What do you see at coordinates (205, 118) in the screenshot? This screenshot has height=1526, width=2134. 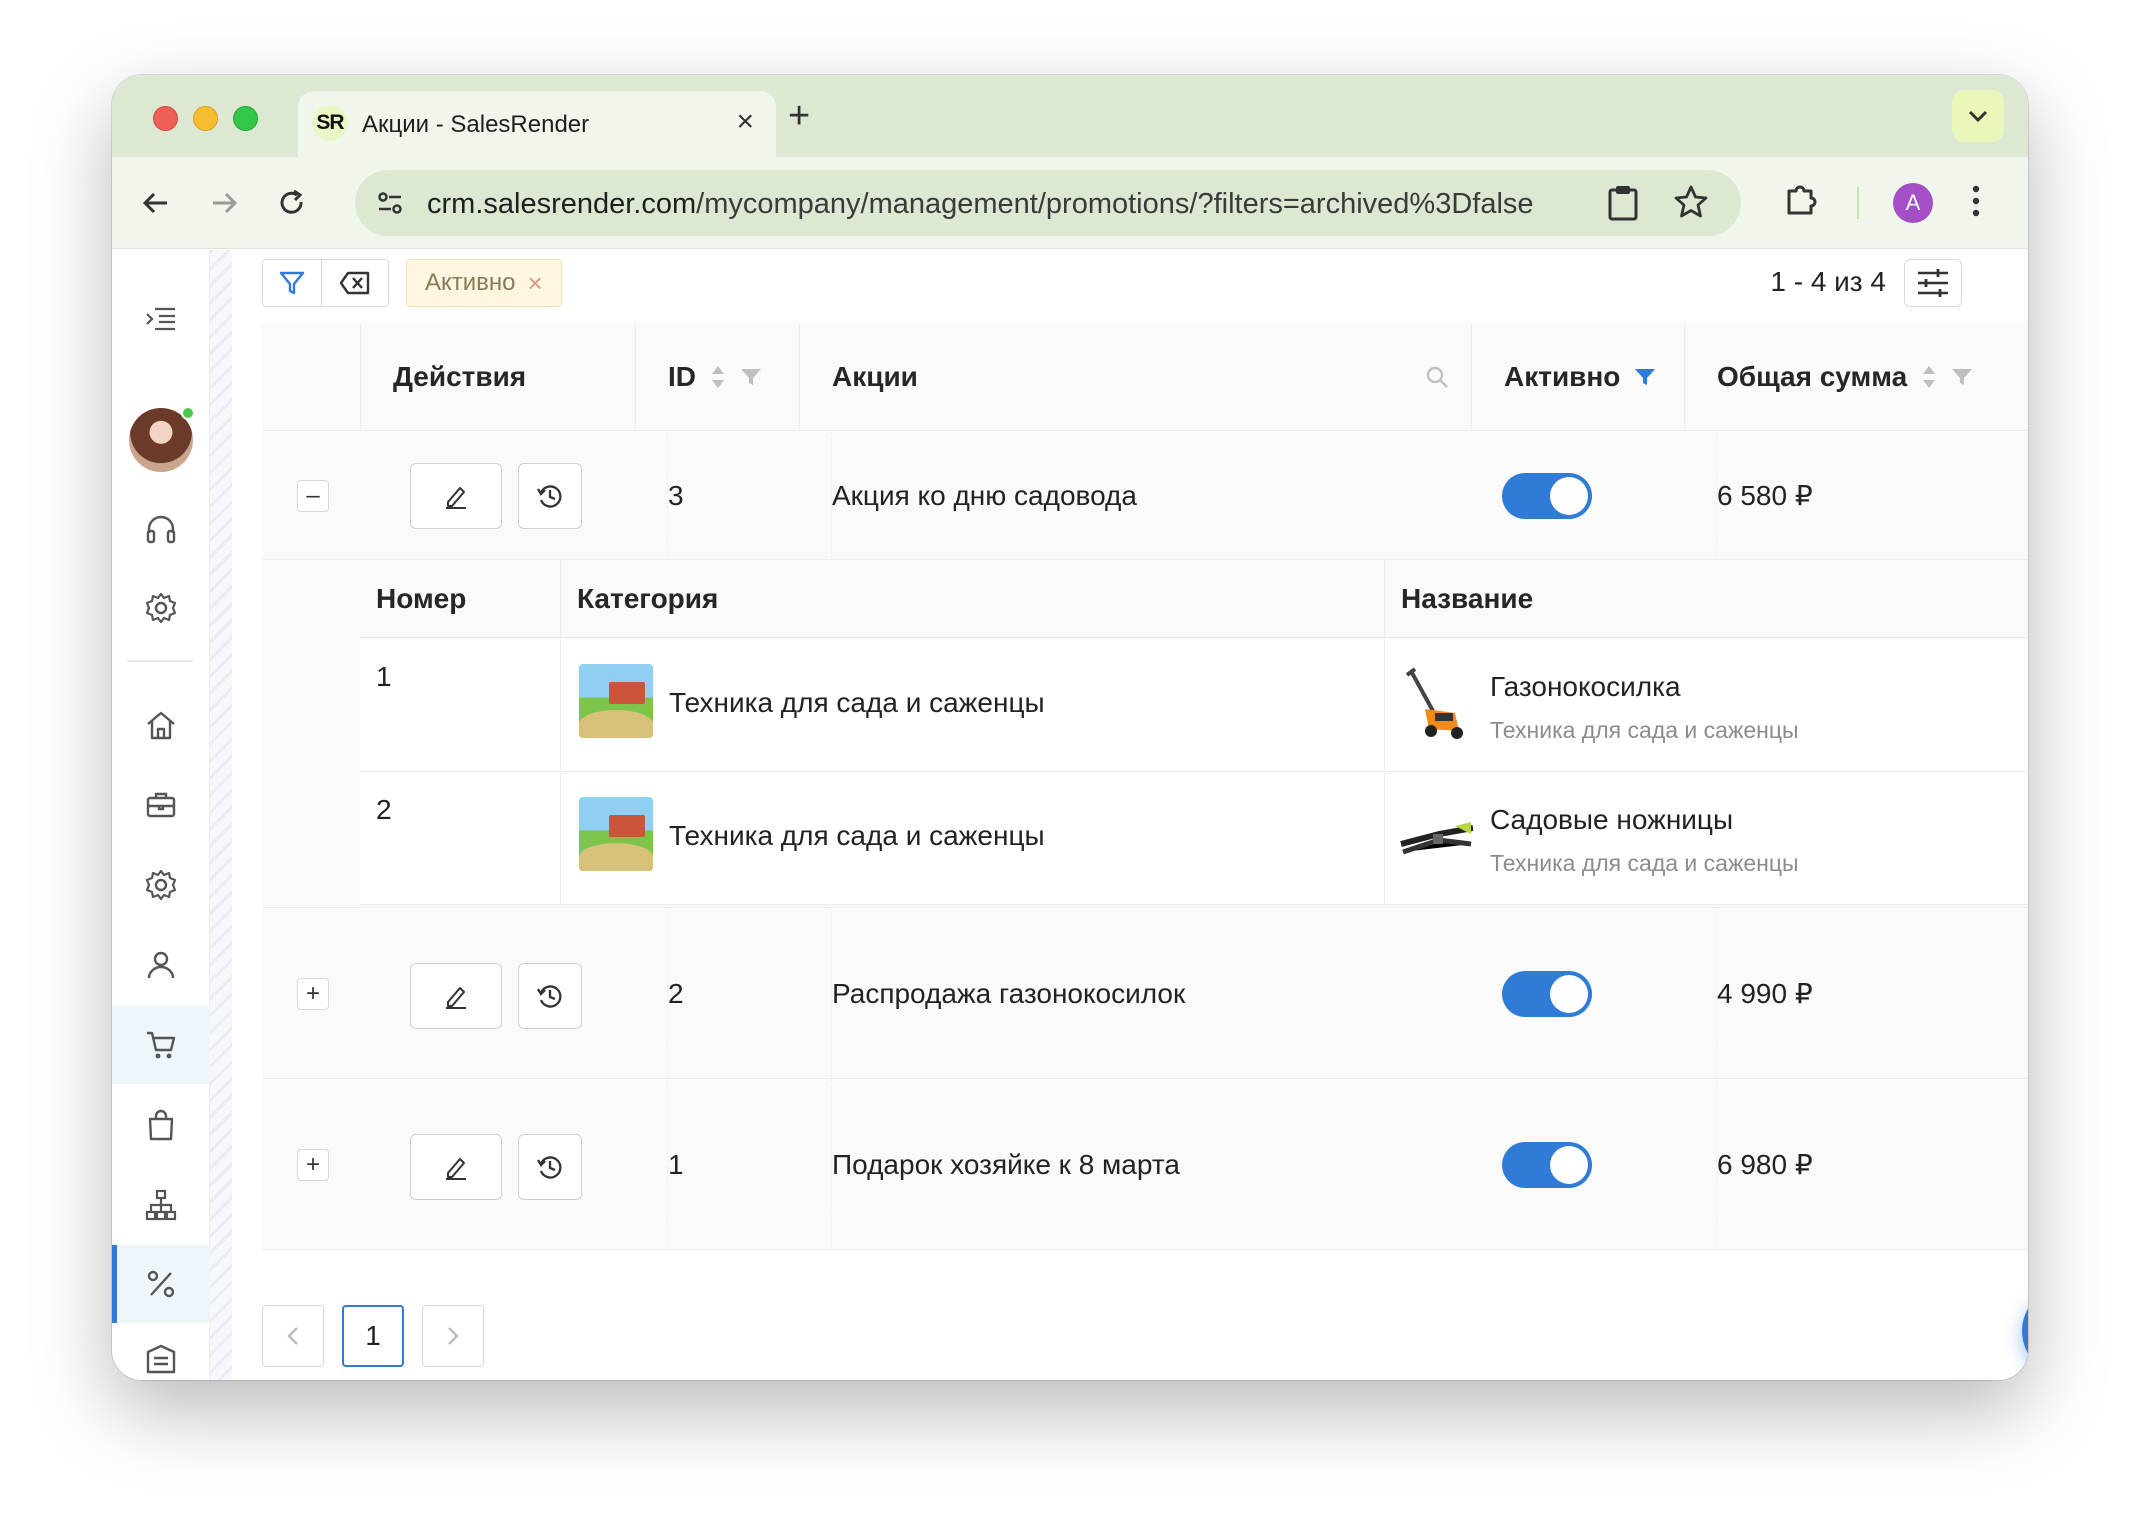 I see `minimize-window-button` at bounding box center [205, 118].